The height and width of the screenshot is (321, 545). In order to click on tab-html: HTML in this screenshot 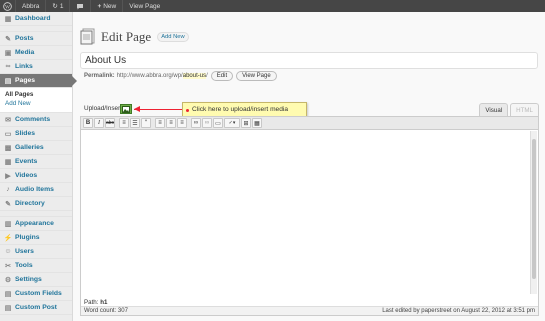, I will do `click(524, 110)`.